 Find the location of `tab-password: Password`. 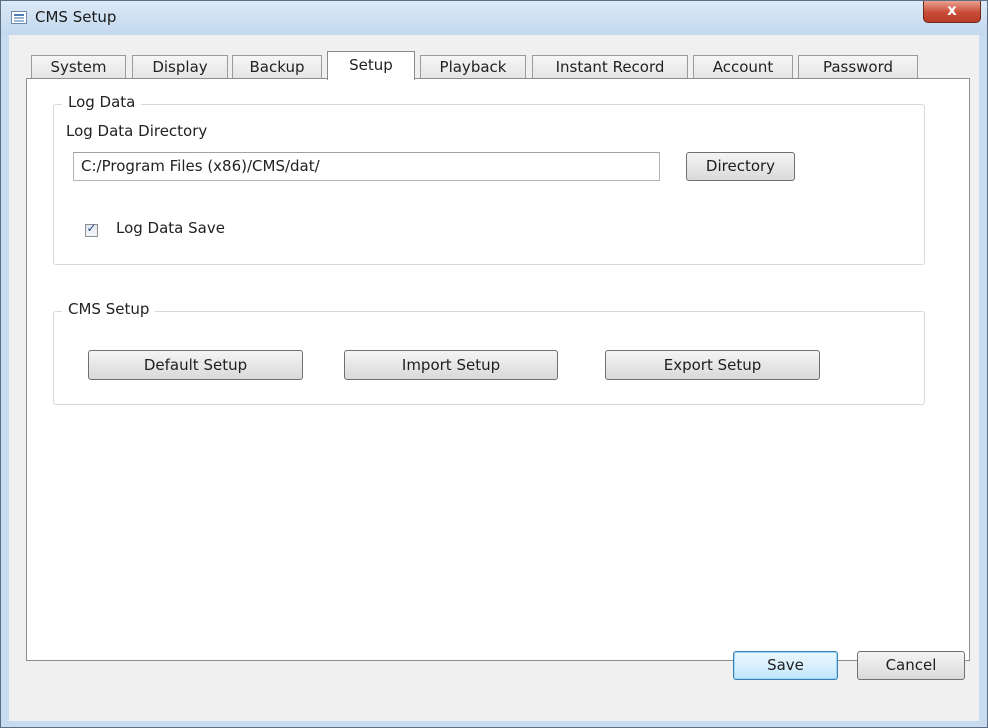

tab-password: Password is located at coordinates (858, 67).